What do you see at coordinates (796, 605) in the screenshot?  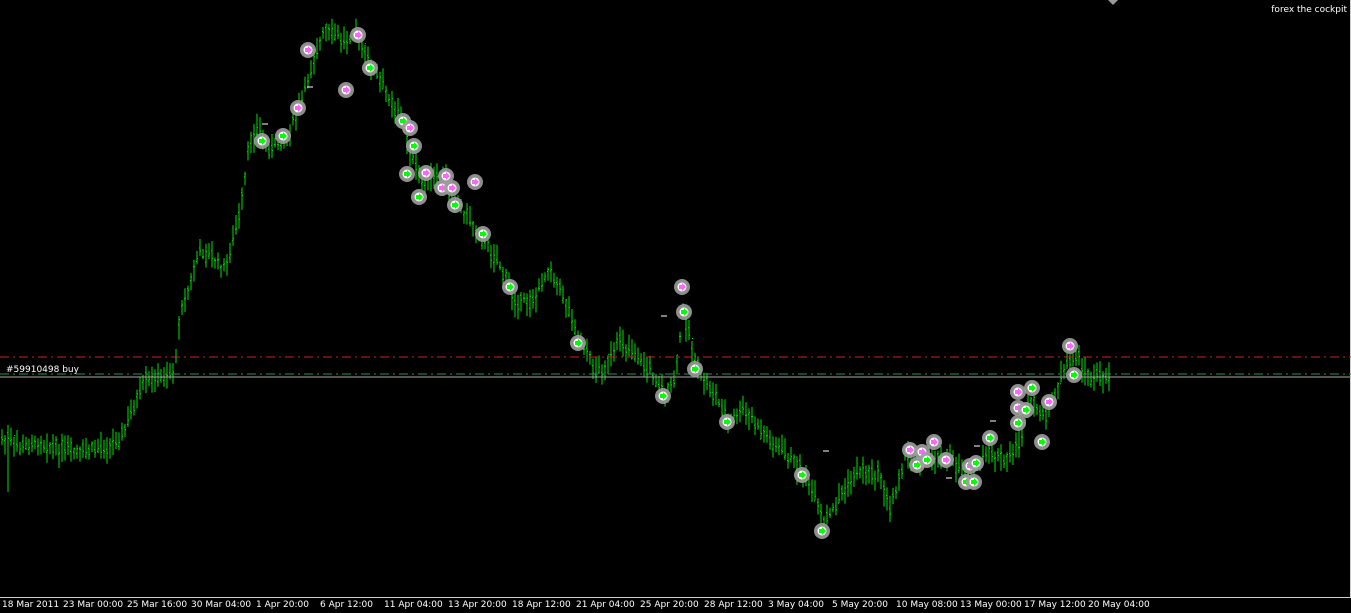 I see `x-tick-label: 3 May 04:00` at bounding box center [796, 605].